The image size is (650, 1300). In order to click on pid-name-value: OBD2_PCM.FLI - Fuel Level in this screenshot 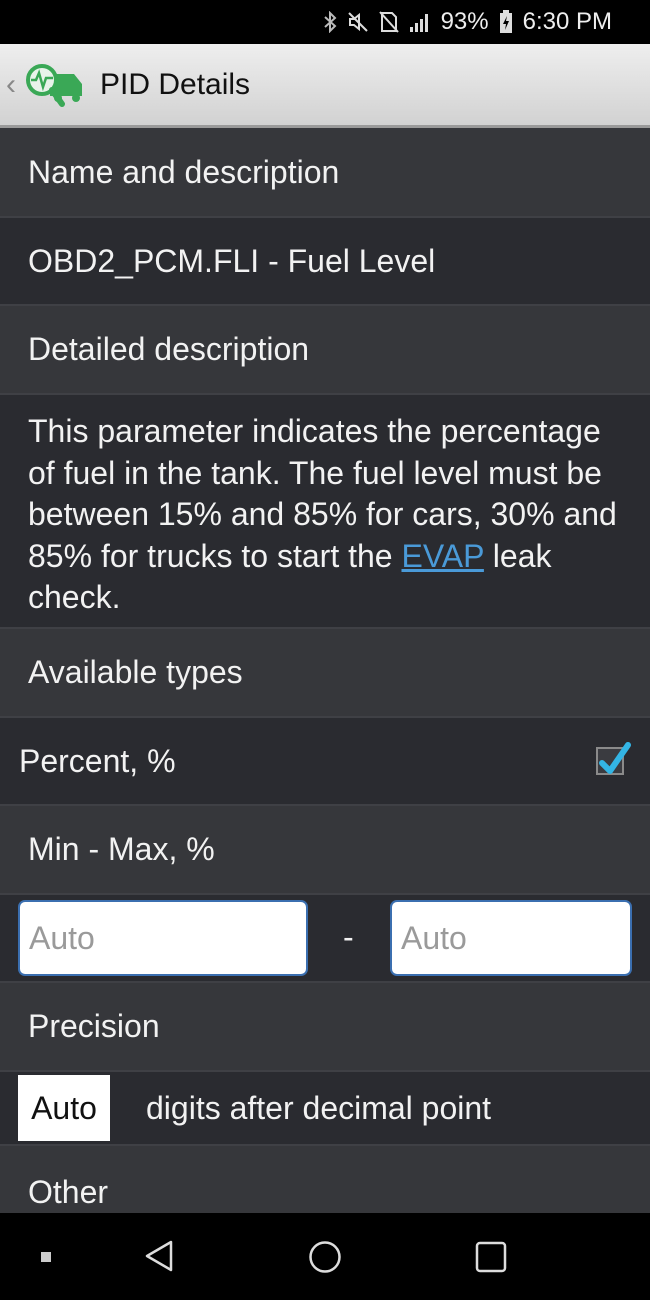, I will do `click(232, 260)`.